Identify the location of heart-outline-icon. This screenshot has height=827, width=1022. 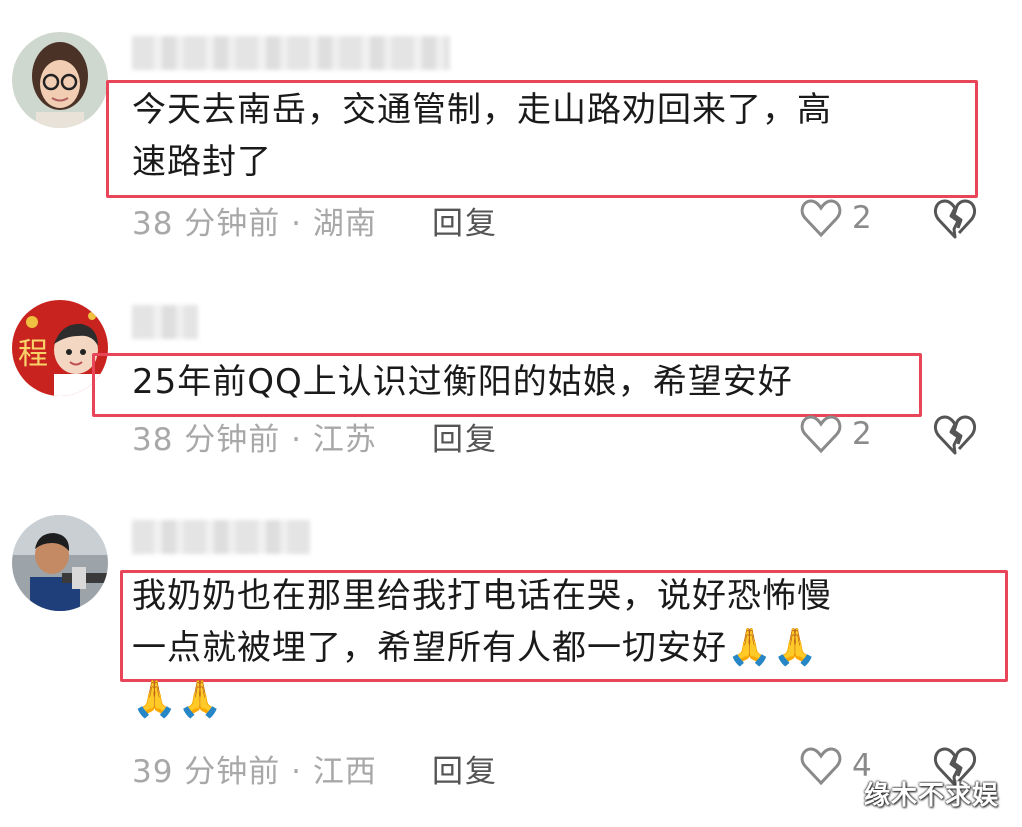
(821, 766).